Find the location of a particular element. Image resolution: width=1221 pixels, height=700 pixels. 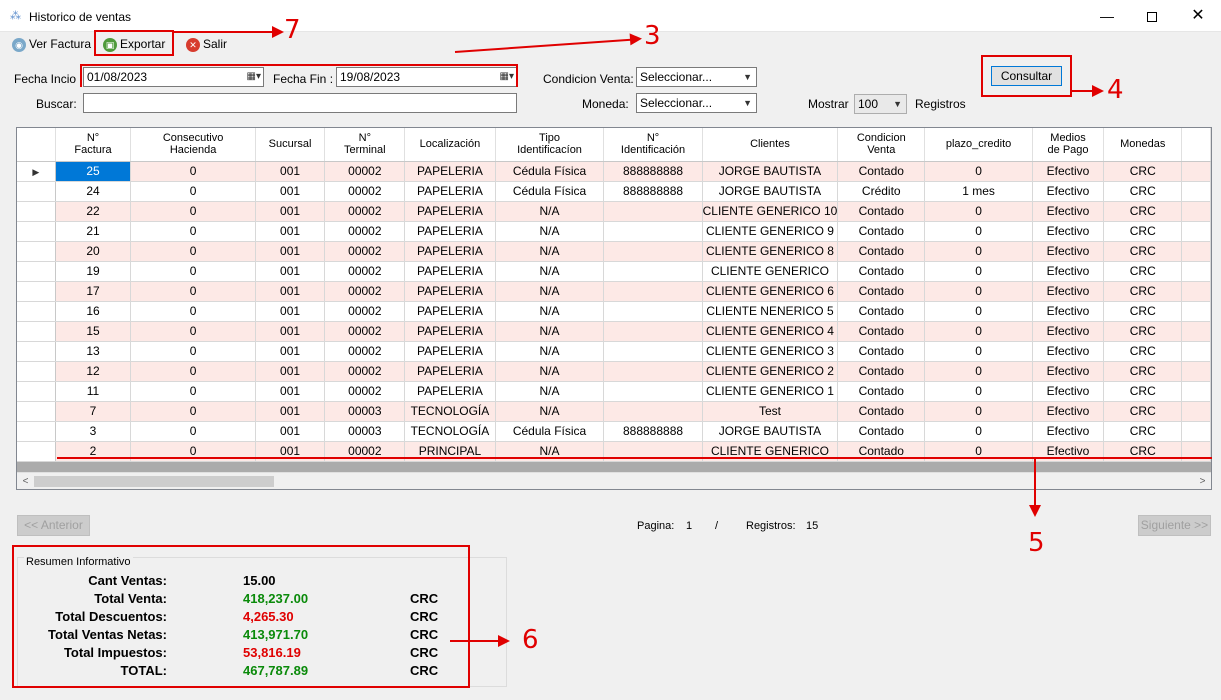

table-cell: Test is located at coordinates (770, 411).